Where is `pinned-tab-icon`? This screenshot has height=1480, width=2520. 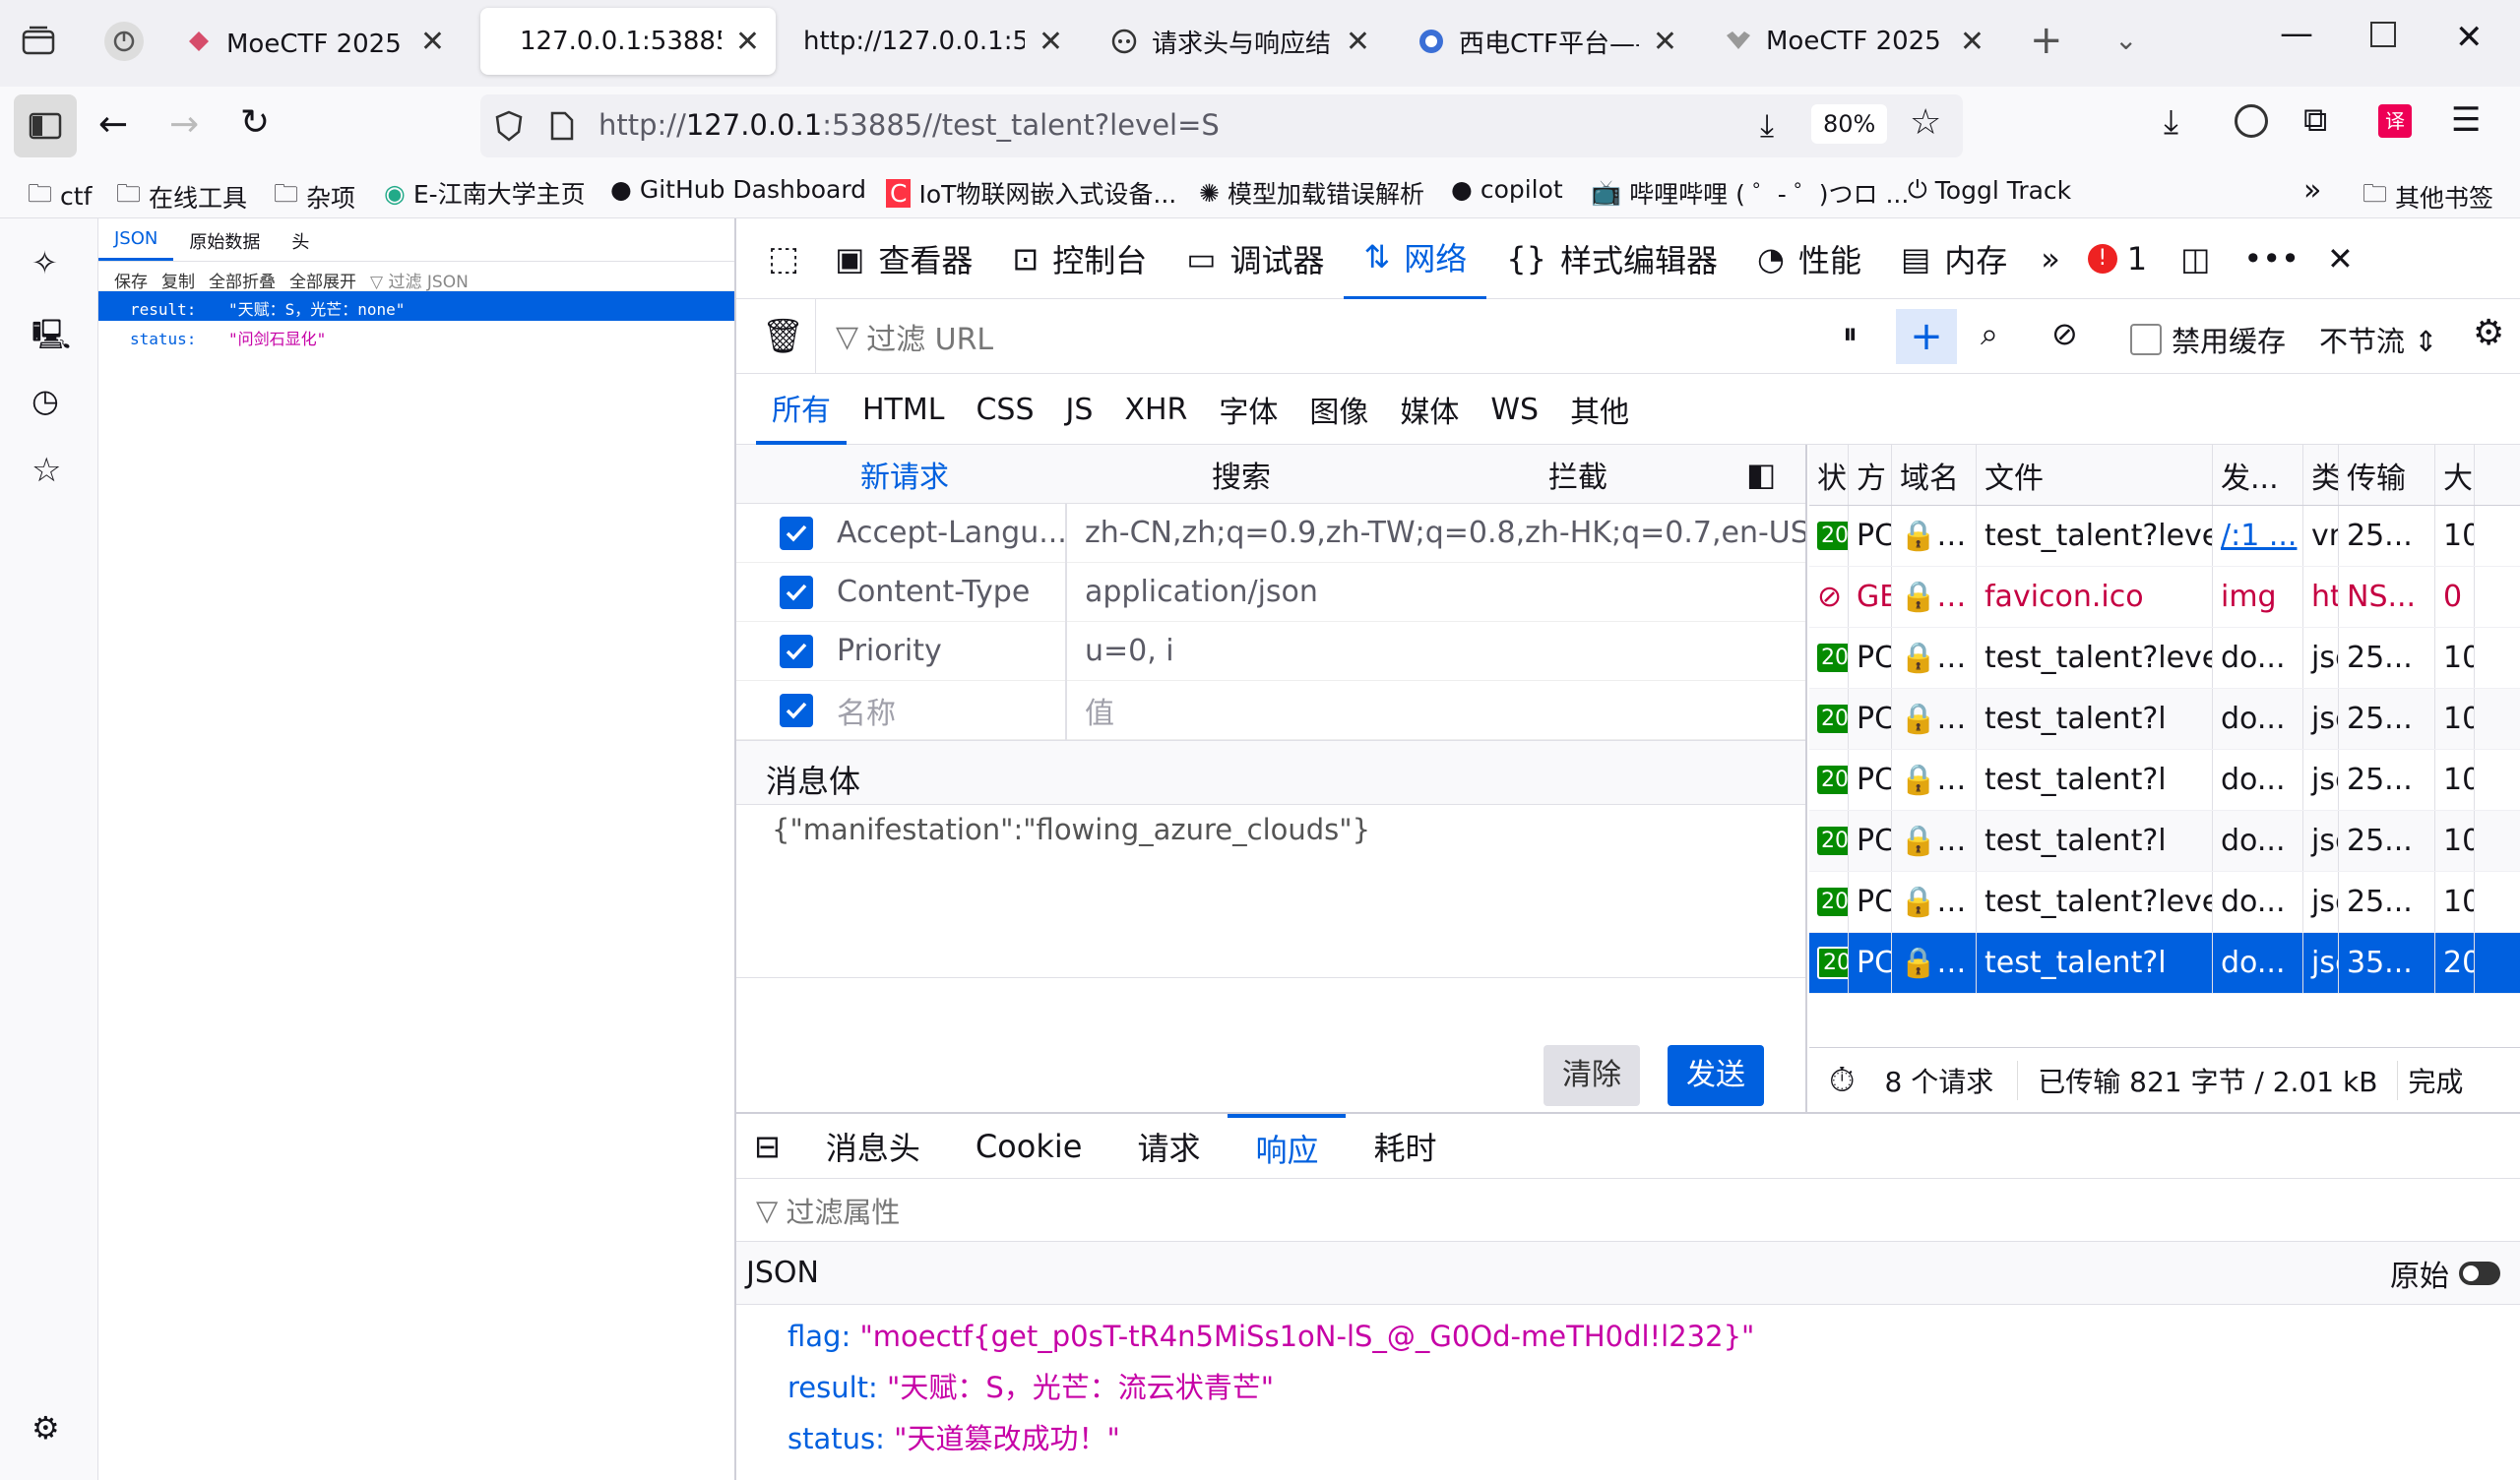 pinned-tab-icon is located at coordinates (124, 42).